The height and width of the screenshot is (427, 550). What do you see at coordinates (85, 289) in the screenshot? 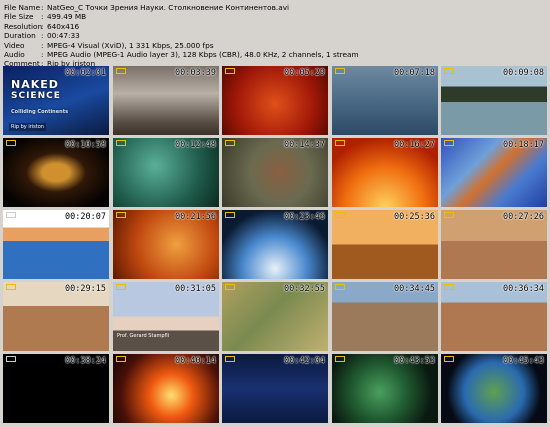
I see `timestamp: 00:29:15` at bounding box center [85, 289].